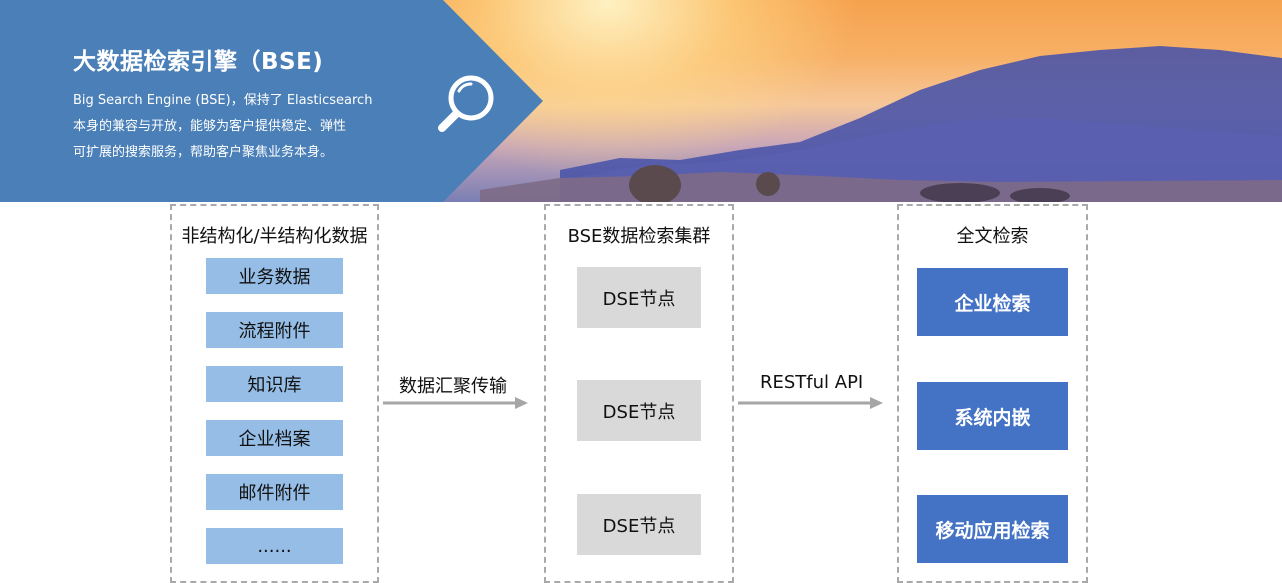 This screenshot has height=583, width=1282. Describe the element at coordinates (992, 416) in the screenshot. I see `target-system-embed: 系统内嵌` at that location.